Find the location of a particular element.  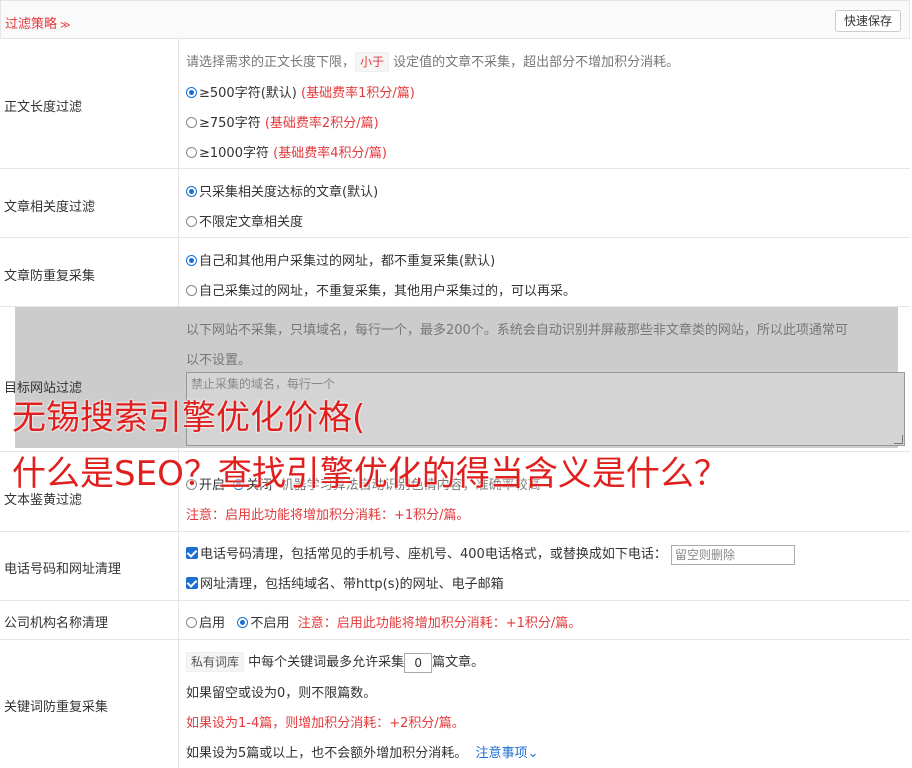

relevance-option-2: 不限定文章相关度 is located at coordinates (244, 220).